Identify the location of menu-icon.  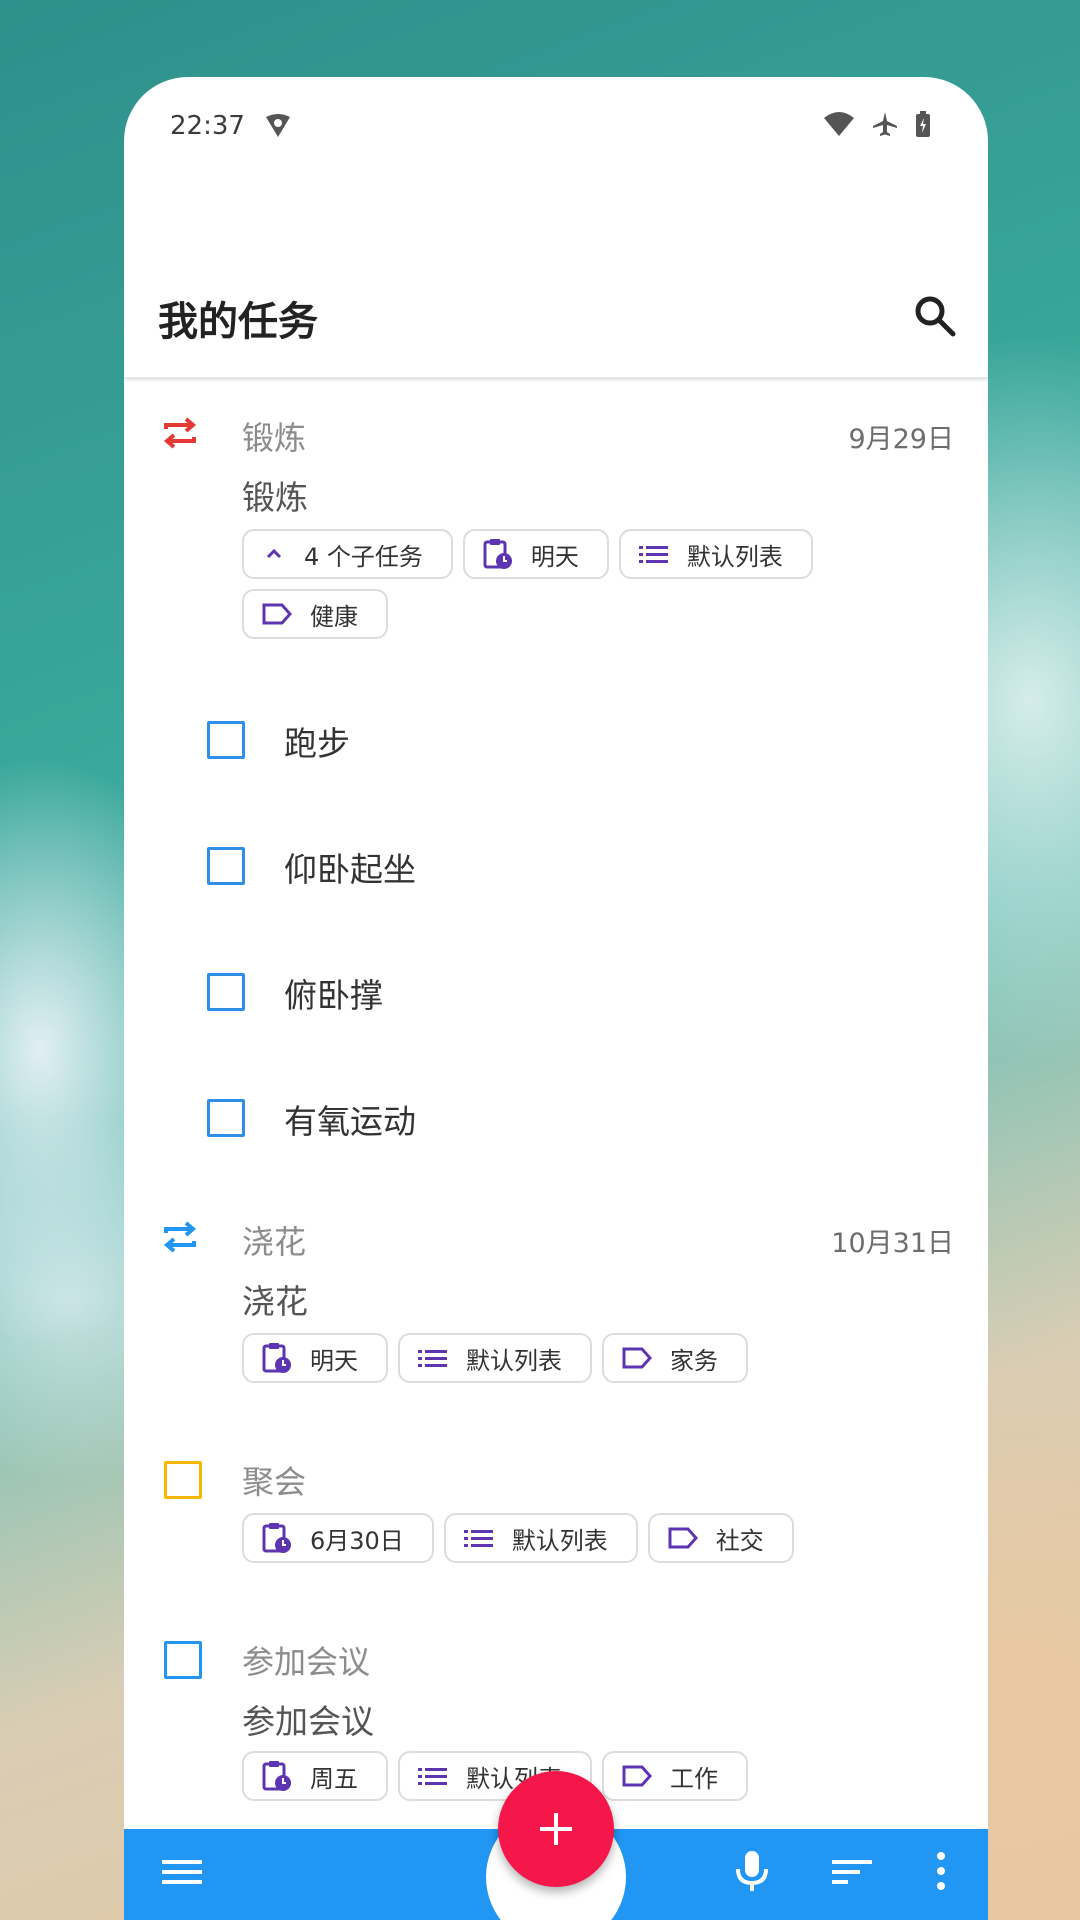
(182, 1872).